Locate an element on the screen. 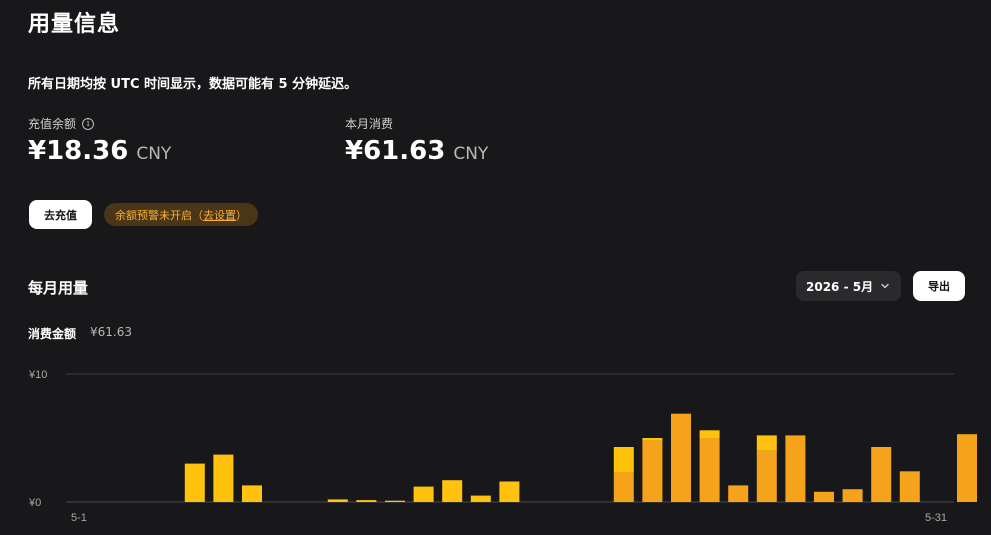 This screenshot has height=535, width=991. utc-note: 所有日期均按 UTC 时间显示，数据可能有 5 分钟延迟。 is located at coordinates (193, 84).